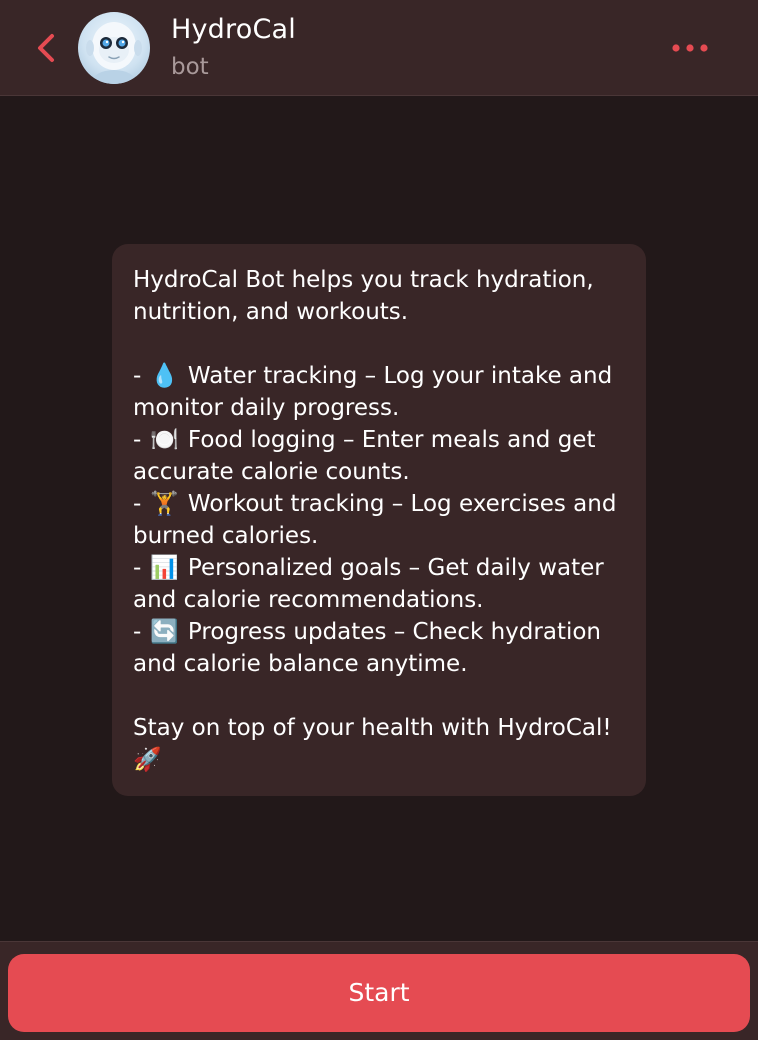 The image size is (758, 1040). Describe the element at coordinates (147, 760) in the screenshot. I see `rocket-icon: 🚀` at that location.